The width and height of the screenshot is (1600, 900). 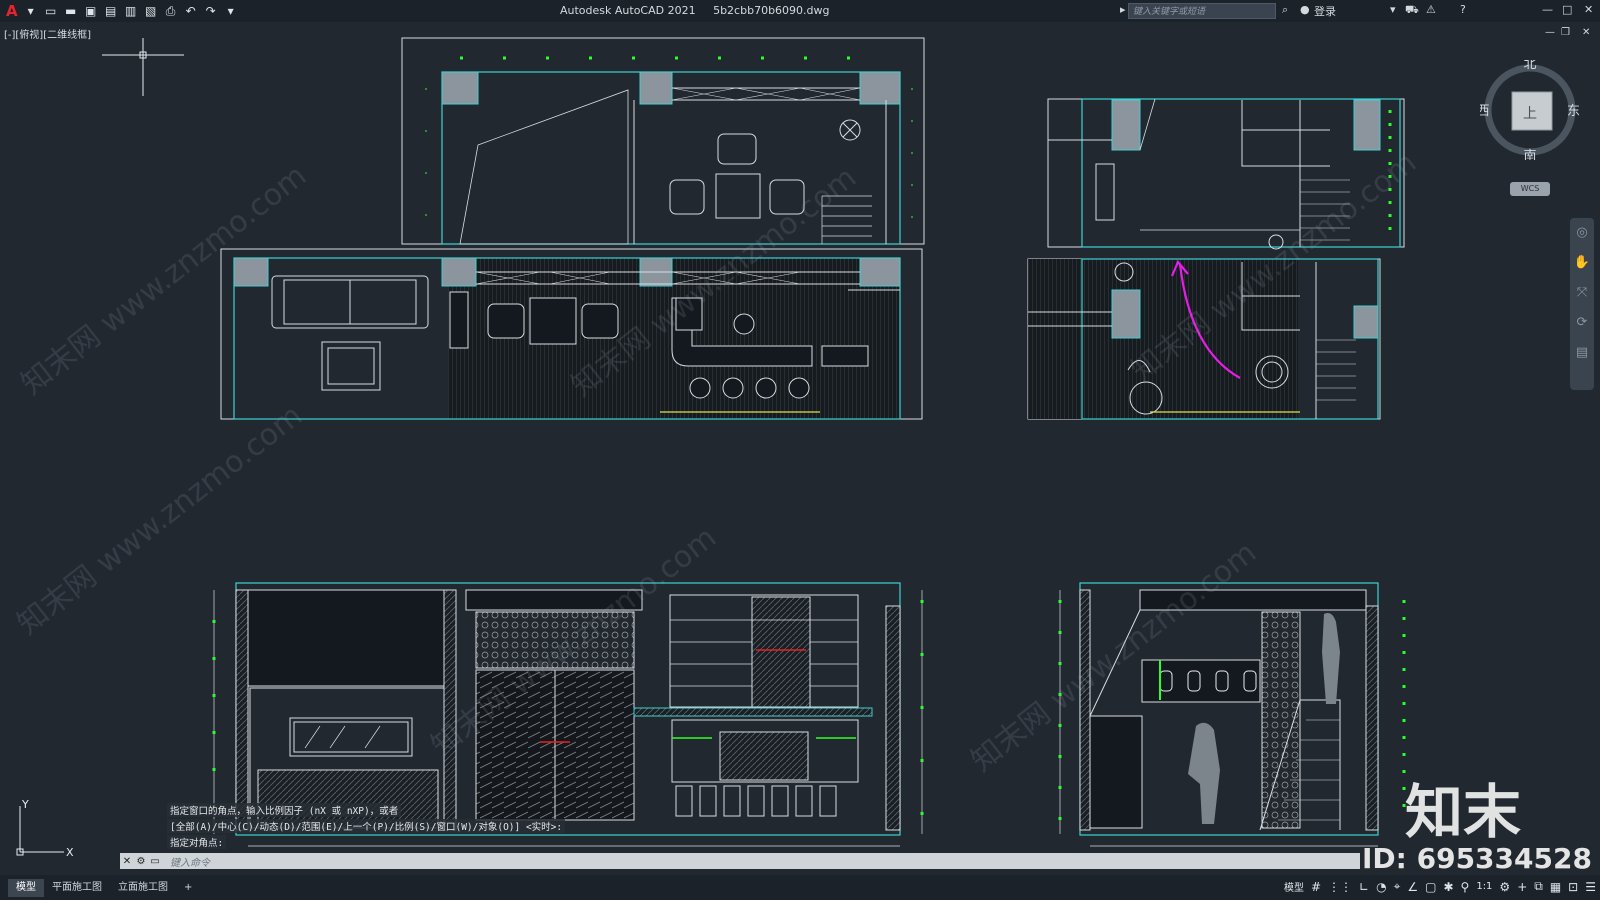 I want to click on polar-icon: ◔, so click(x=1381, y=887).